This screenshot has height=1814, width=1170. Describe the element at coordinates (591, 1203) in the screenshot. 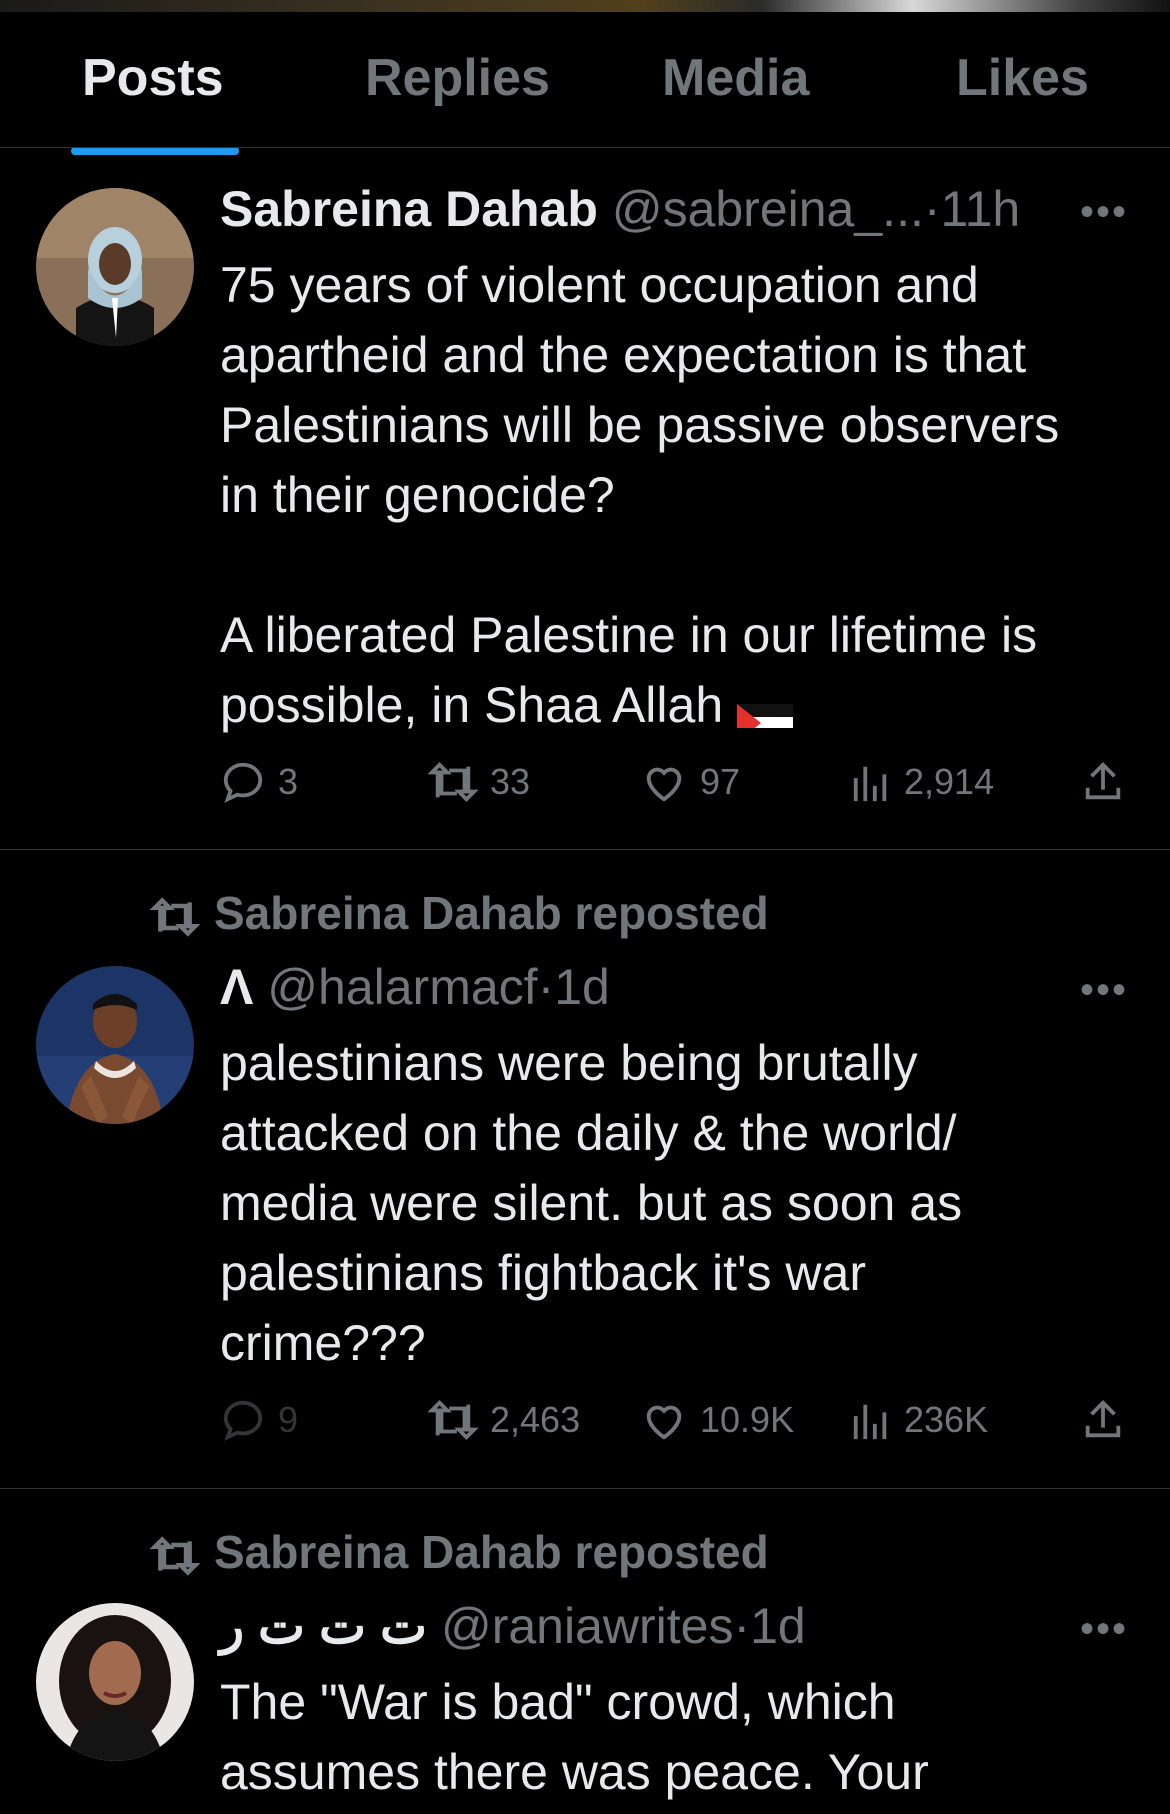

I see `post-text-line: media were silent. but as soon as` at that location.